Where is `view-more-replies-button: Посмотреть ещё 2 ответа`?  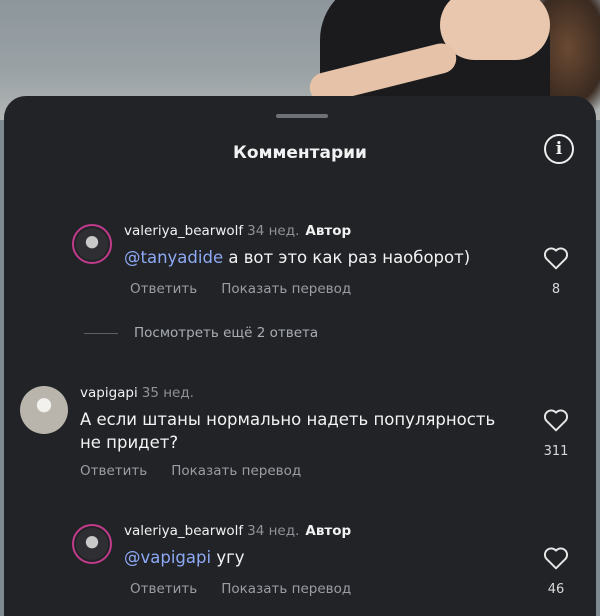 view-more-replies-button: Посмотреть ещё 2 ответа is located at coordinates (201, 333).